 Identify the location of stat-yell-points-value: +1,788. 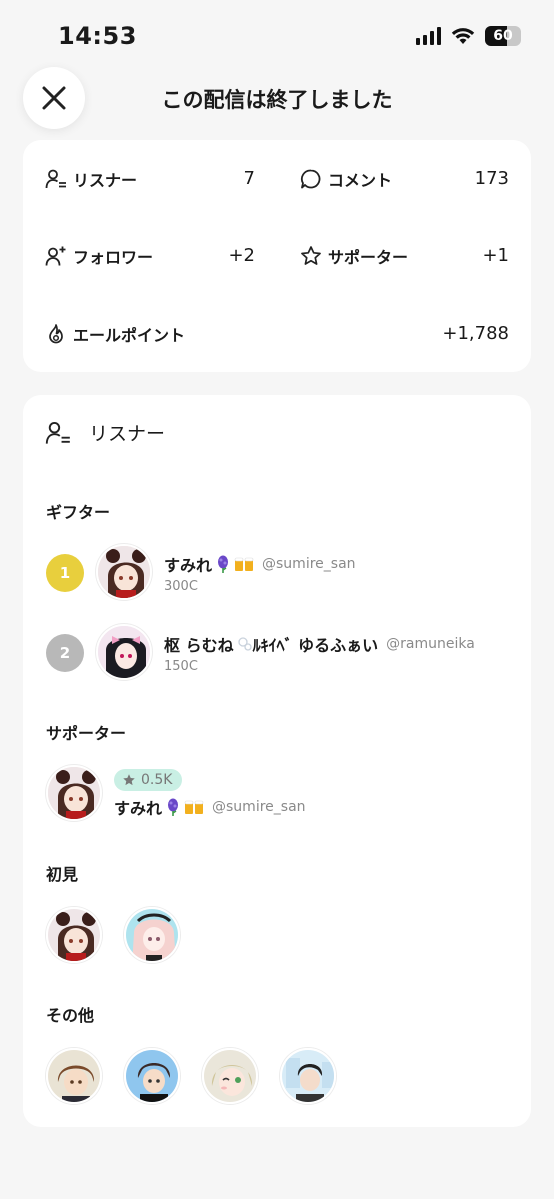
(475, 333).